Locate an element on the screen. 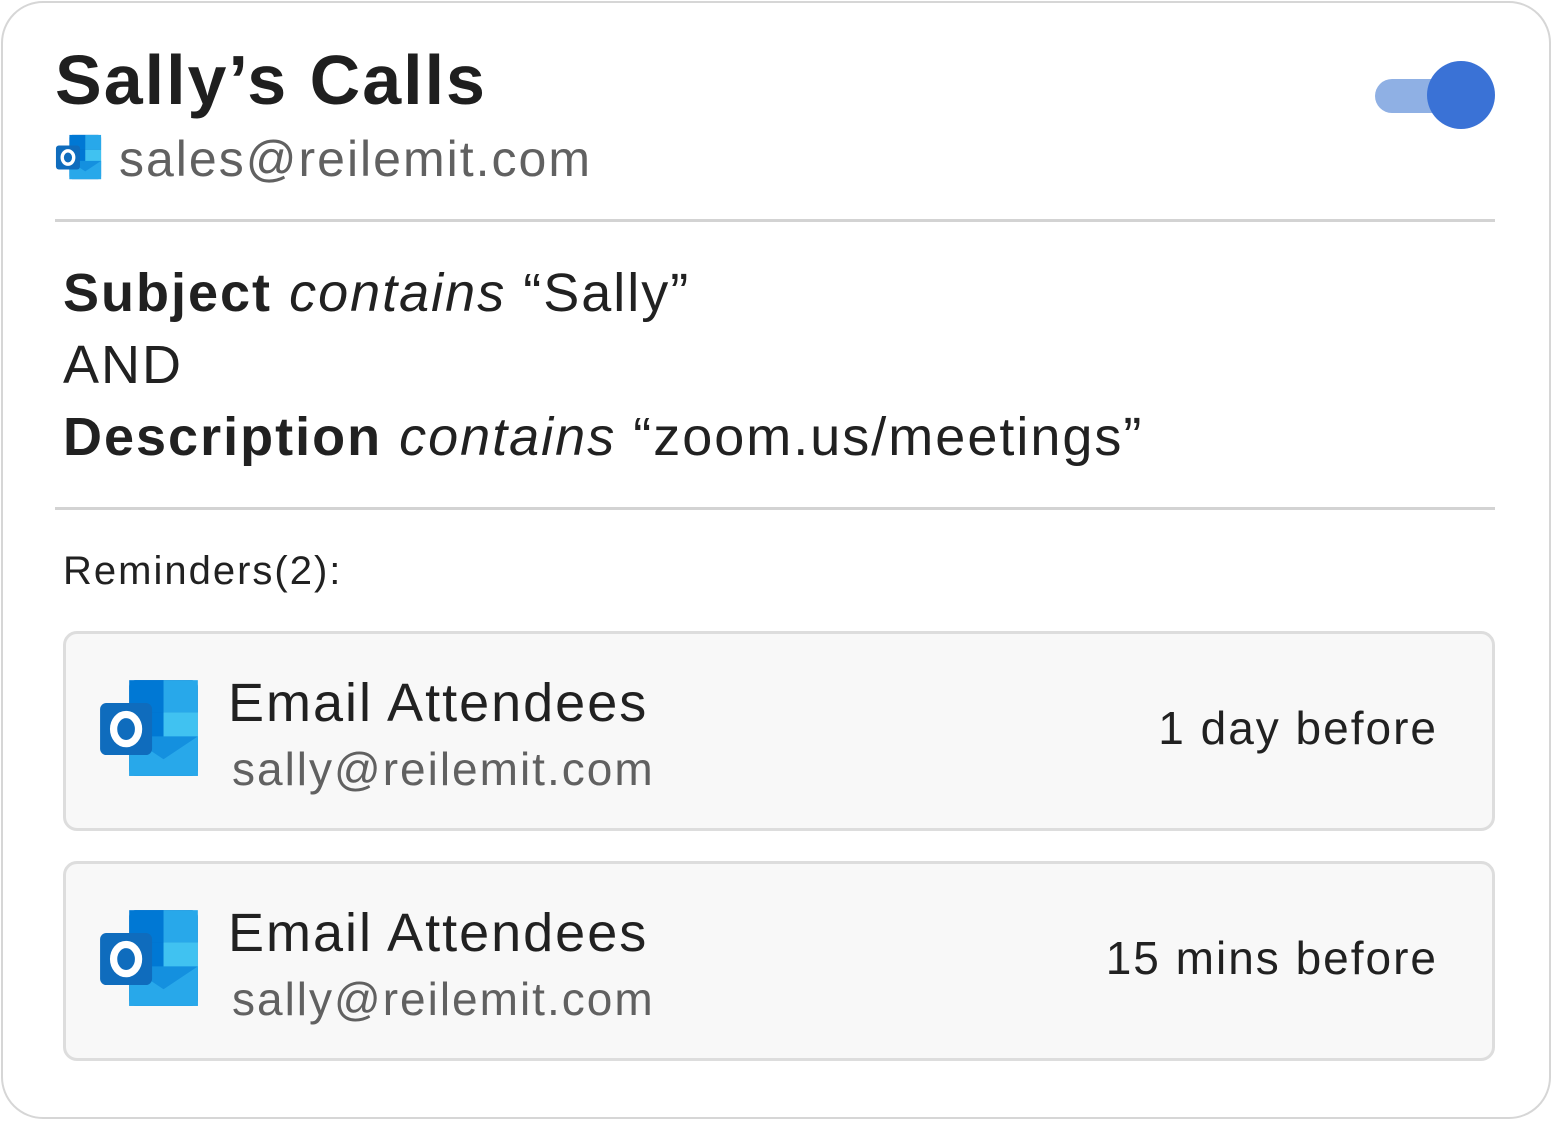 The image size is (1556, 1124). account-email: sales@reilemit.com is located at coordinates (355, 159).